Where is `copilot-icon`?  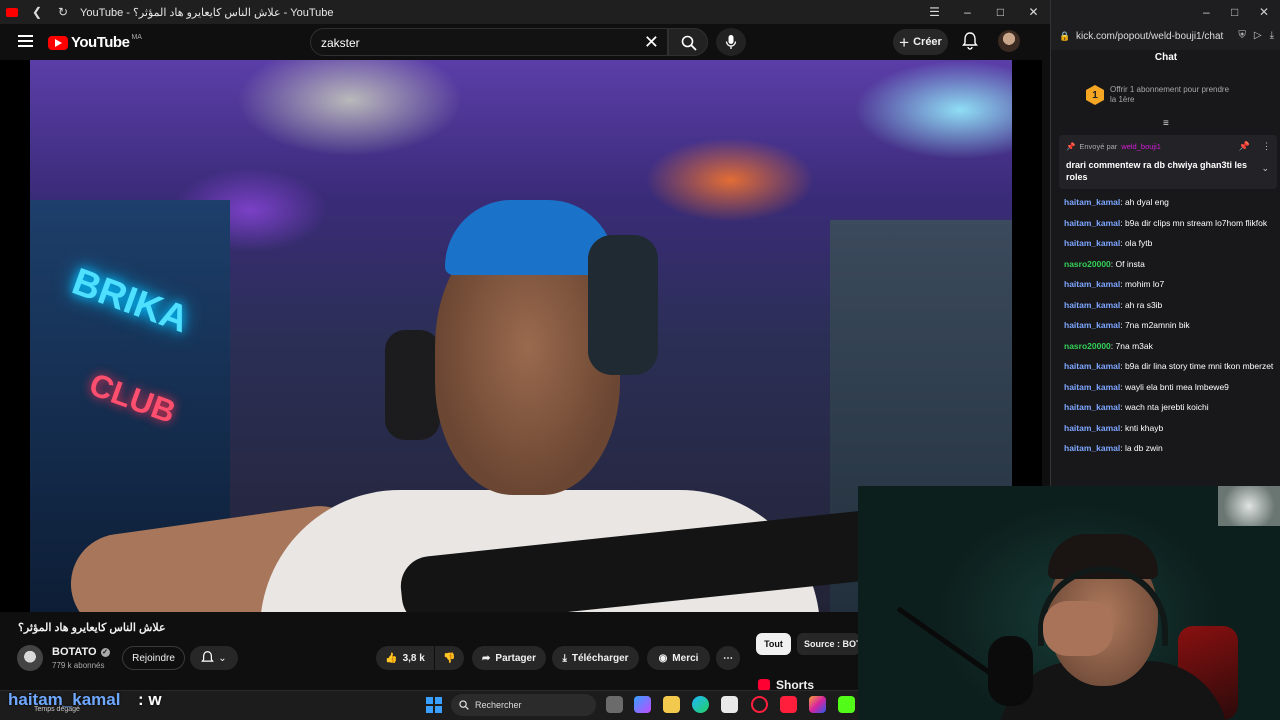 copilot-icon is located at coordinates (642, 704).